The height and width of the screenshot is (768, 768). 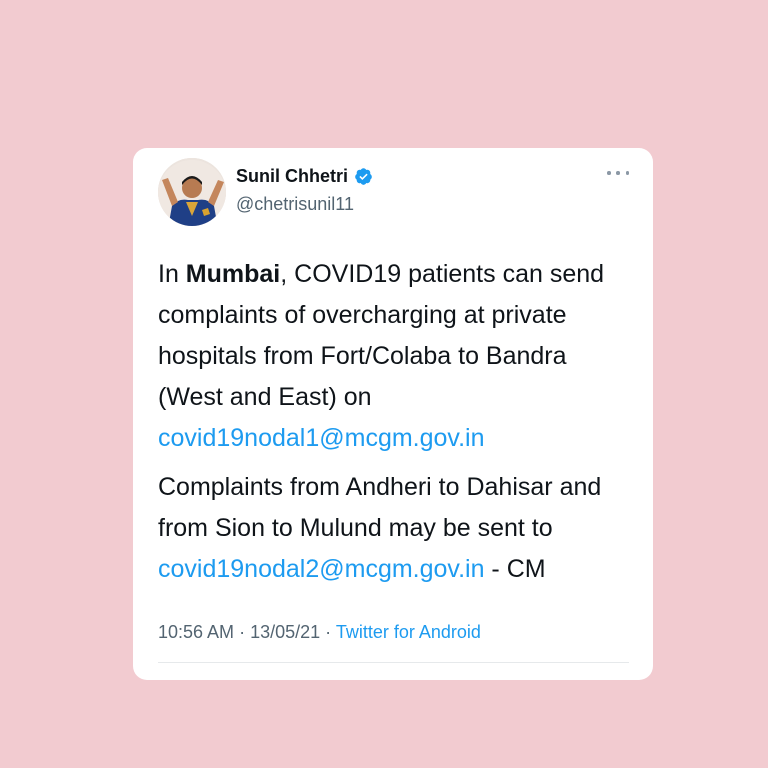 What do you see at coordinates (196, 632) in the screenshot?
I see `tweet-time: 10:56 AM` at bounding box center [196, 632].